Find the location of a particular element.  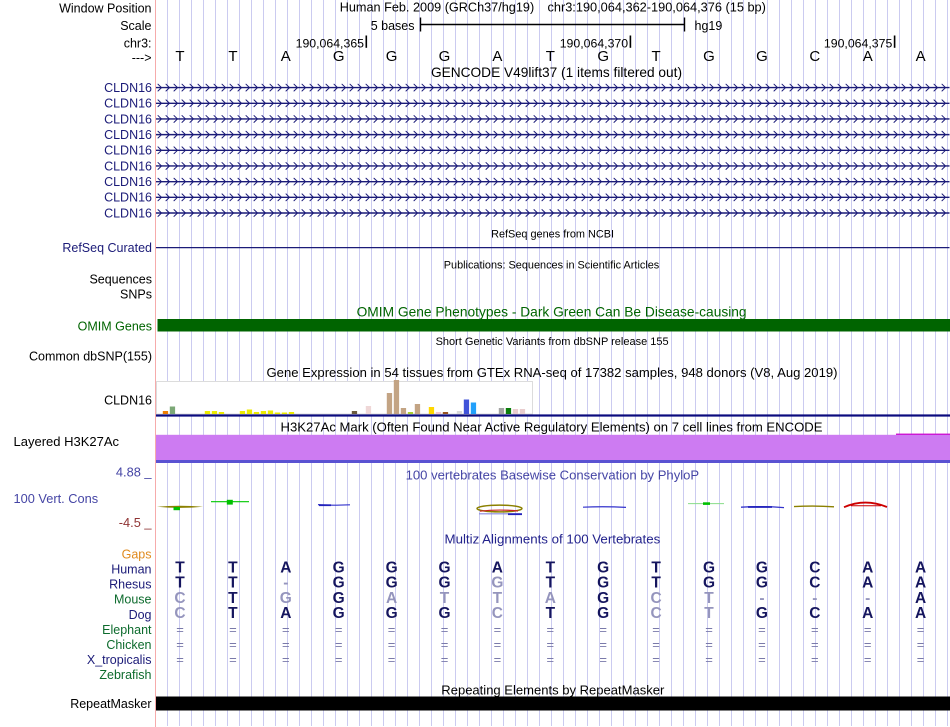

svg-text: Zebrafish is located at coordinates (125, 675).